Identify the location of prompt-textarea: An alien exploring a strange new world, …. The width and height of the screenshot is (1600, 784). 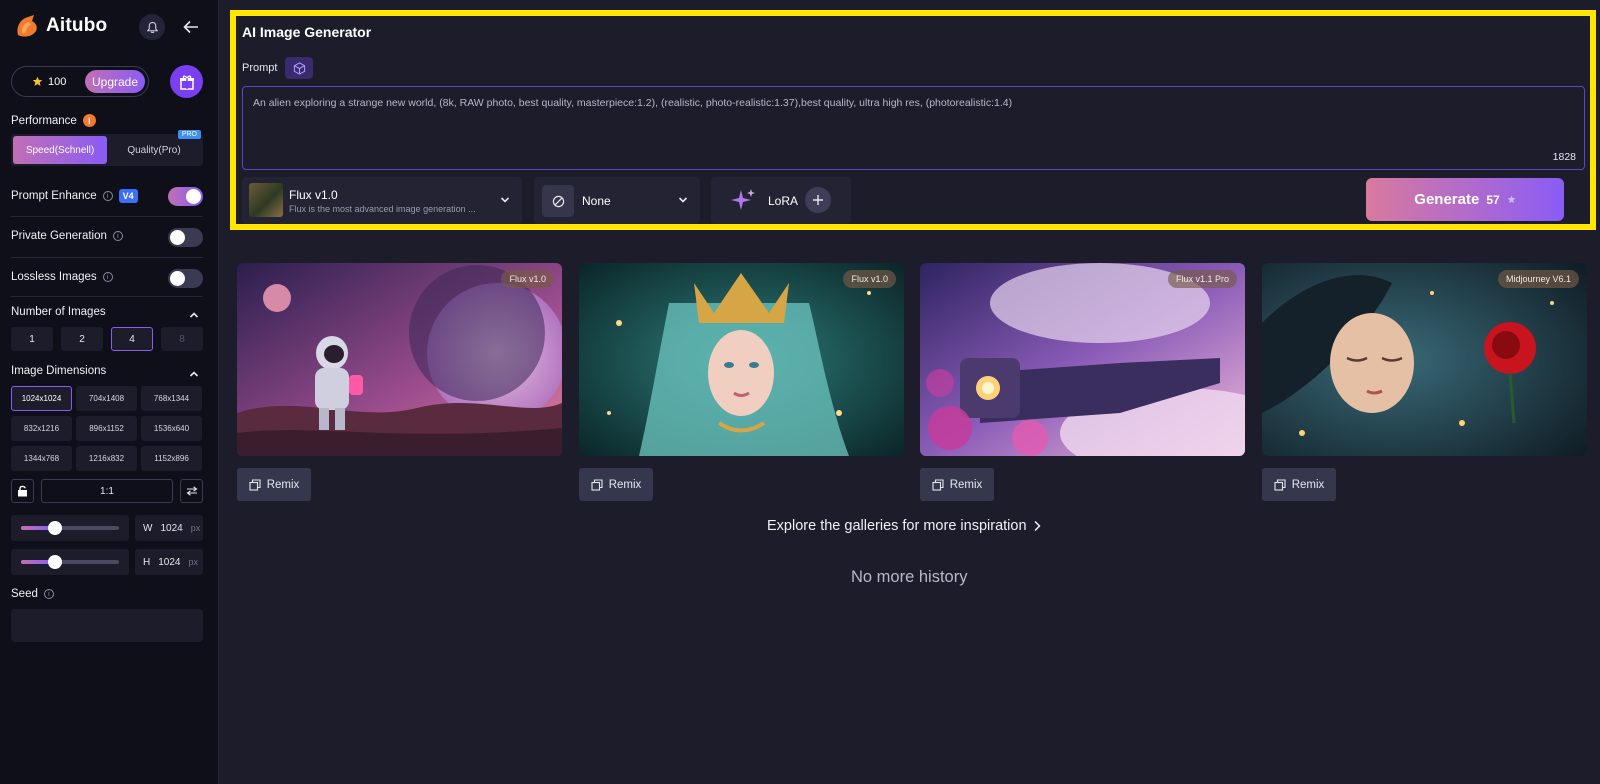
(913, 128).